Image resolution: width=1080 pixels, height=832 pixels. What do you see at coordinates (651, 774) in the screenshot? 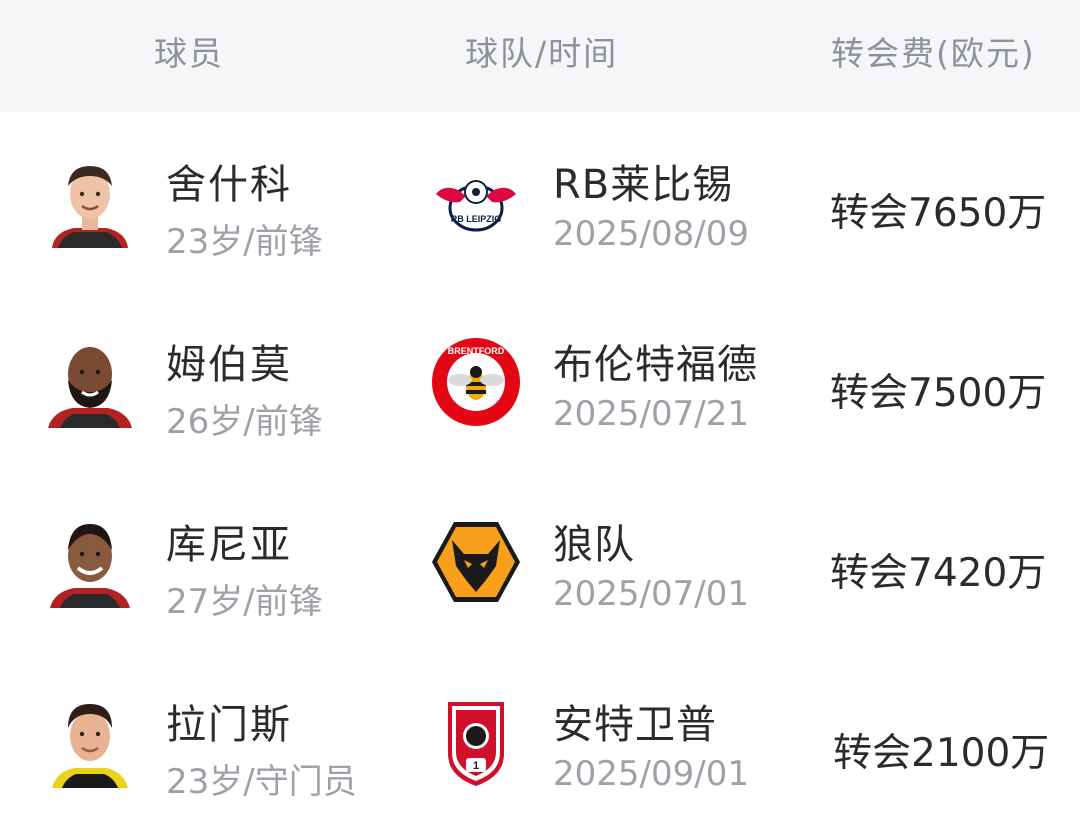
I see `transfer-date: 2025/09/01` at bounding box center [651, 774].